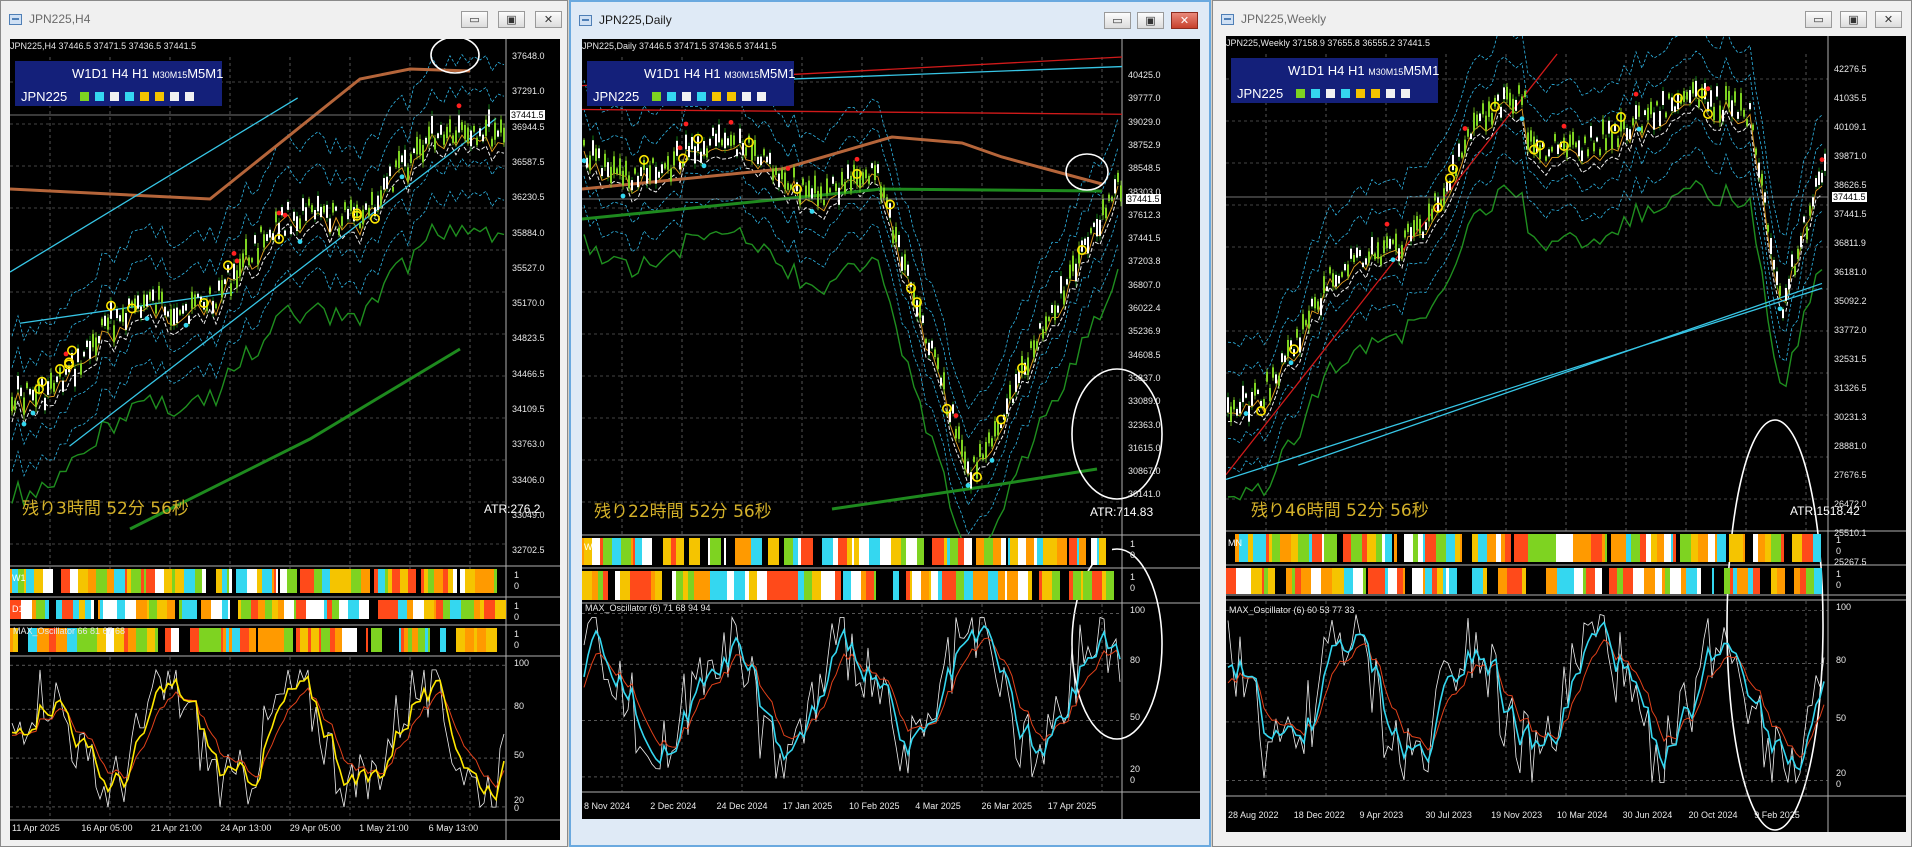 The width and height of the screenshot is (1912, 847). I want to click on band-line, so click(851, 336).